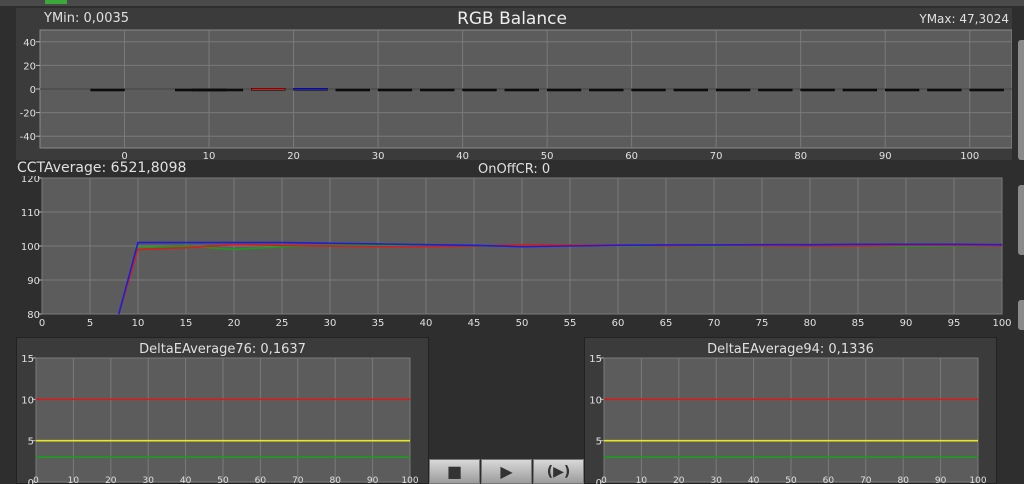  What do you see at coordinates (29, 43) in the screenshot?
I see `y-tick-label: 40` at bounding box center [29, 43].